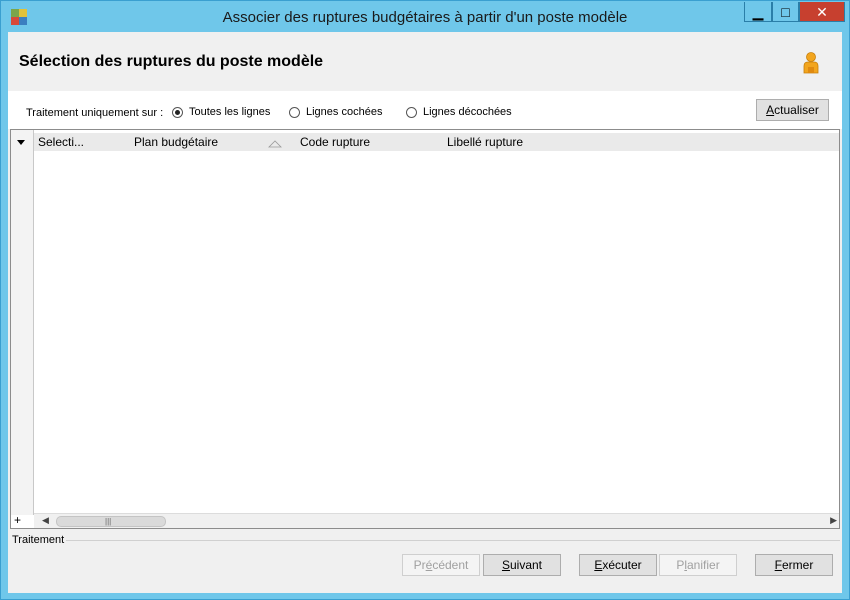 The height and width of the screenshot is (600, 850). Describe the element at coordinates (453, 540) in the screenshot. I see `section-divider` at that location.